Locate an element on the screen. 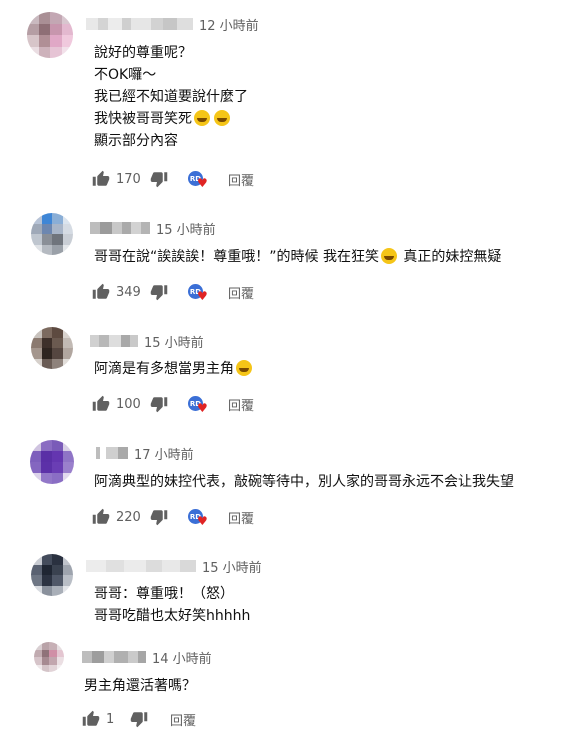  comment-text: 說好的尊重呢？ 不OK囉～ 我已經不知道要說什麼了 我快被哥哥笑死 顯示部分內容 is located at coordinates (171, 97).